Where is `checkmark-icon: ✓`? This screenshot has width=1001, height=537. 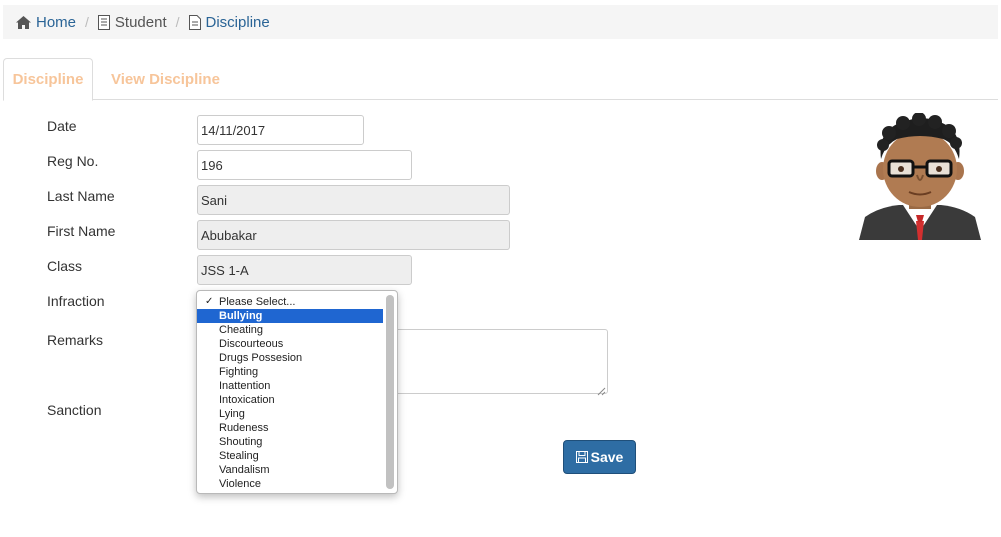
checkmark-icon: ✓ is located at coordinates (209, 301).